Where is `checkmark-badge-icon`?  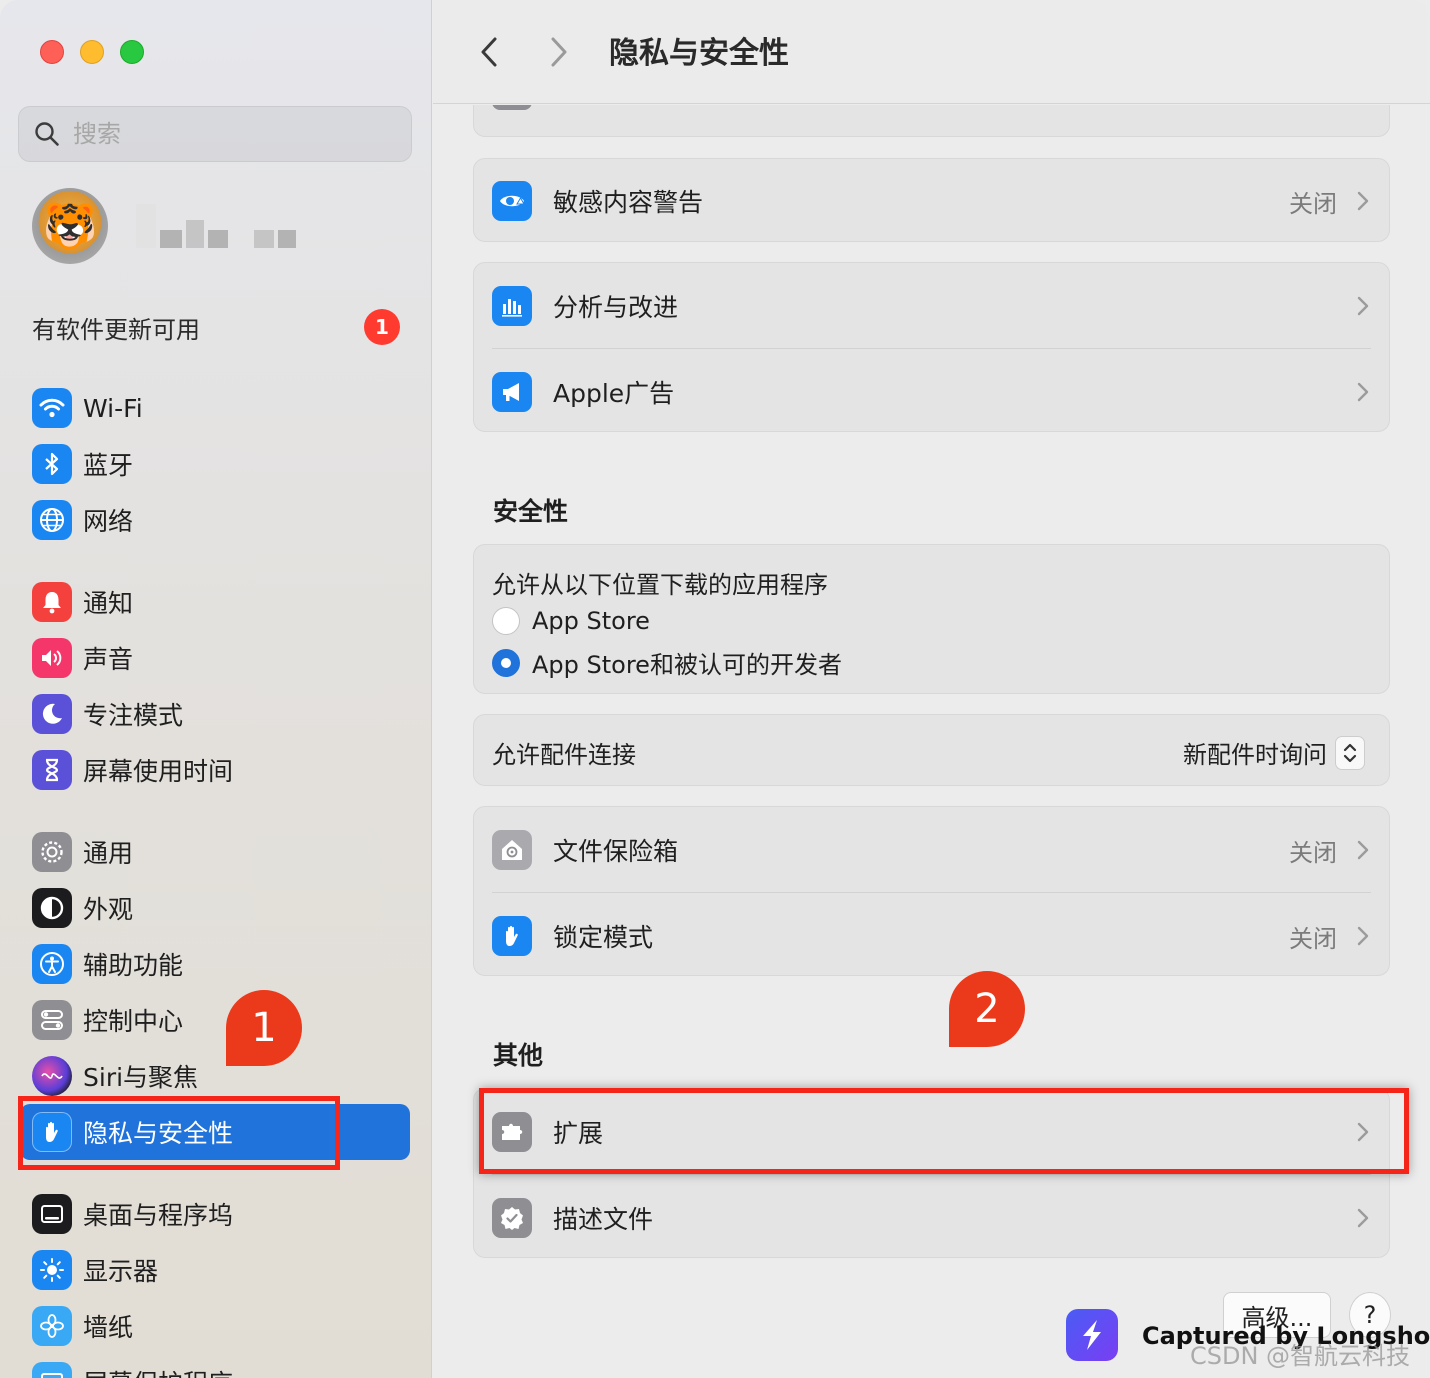 checkmark-badge-icon is located at coordinates (512, 1218).